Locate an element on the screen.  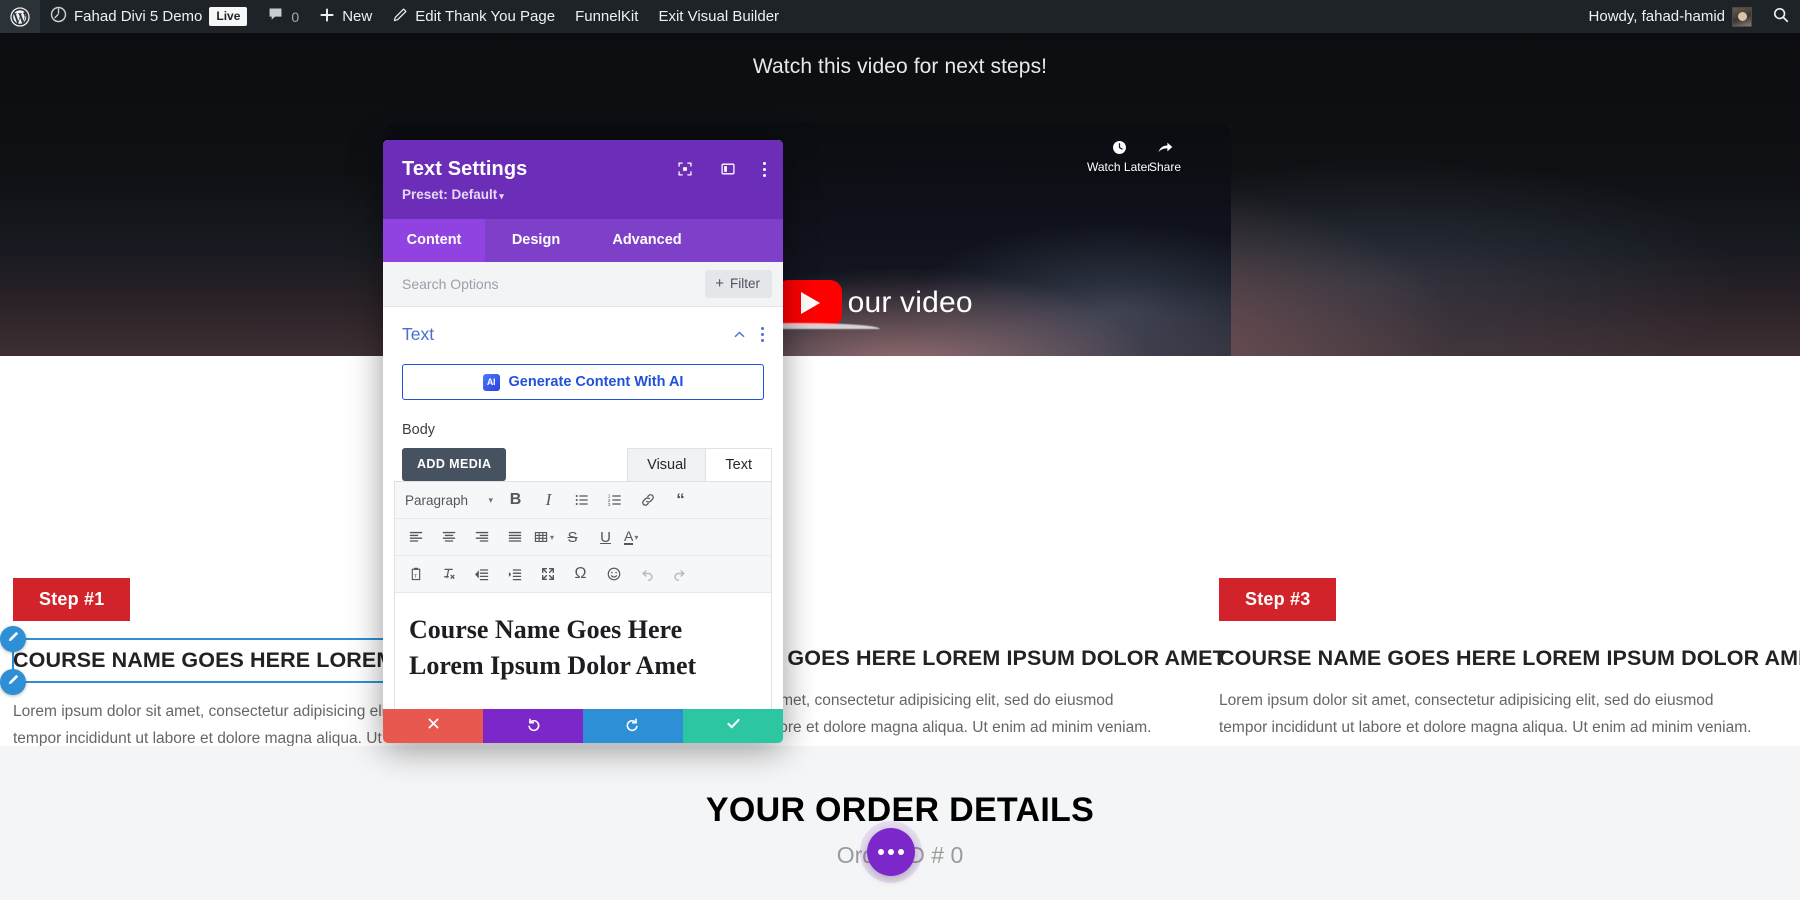
site-name-menu: Fahad Divi 5 Demo Live is located at coordinates (148, 16).